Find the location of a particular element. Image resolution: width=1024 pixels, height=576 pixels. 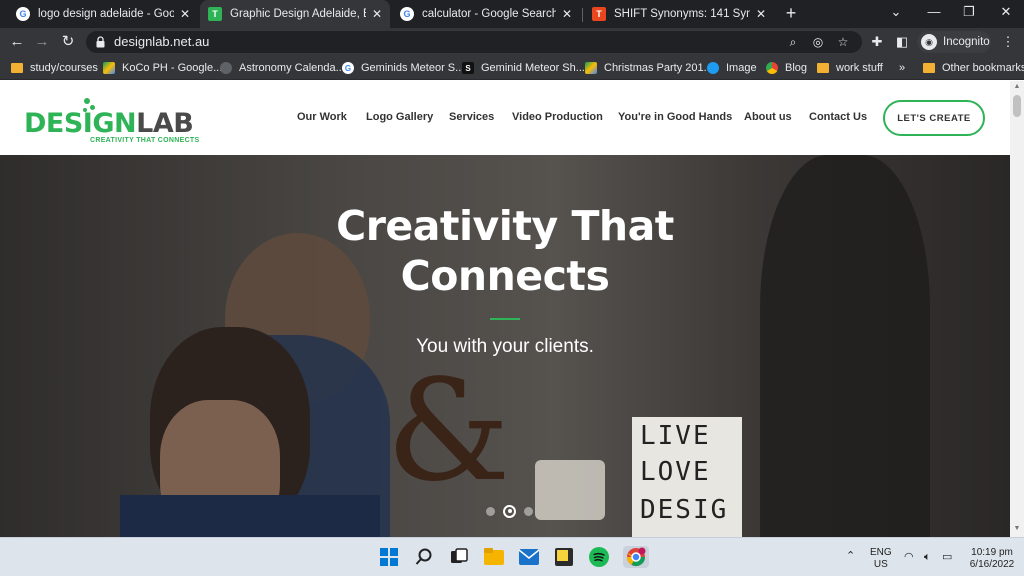

slide-dot-2-active is located at coordinates (509, 511).